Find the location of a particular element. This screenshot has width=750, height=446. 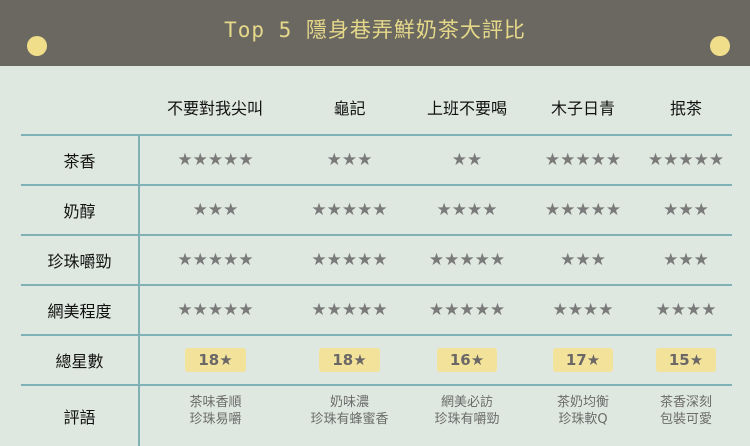

comment-line: 珍珠軟Q is located at coordinates (583, 419).